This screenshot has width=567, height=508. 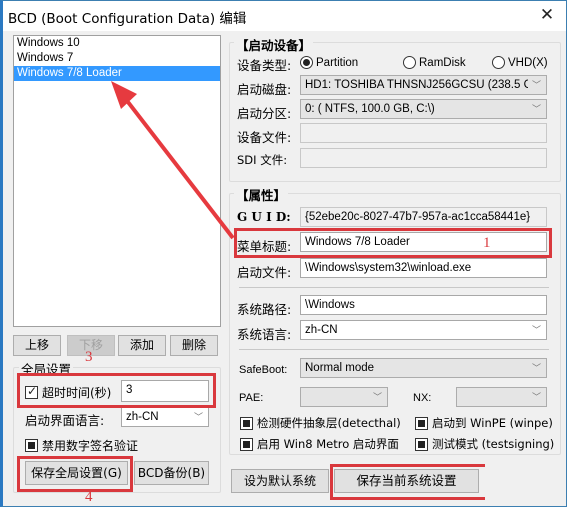 What do you see at coordinates (31, 391) in the screenshot?
I see `checkbox-checked-icon` at bounding box center [31, 391].